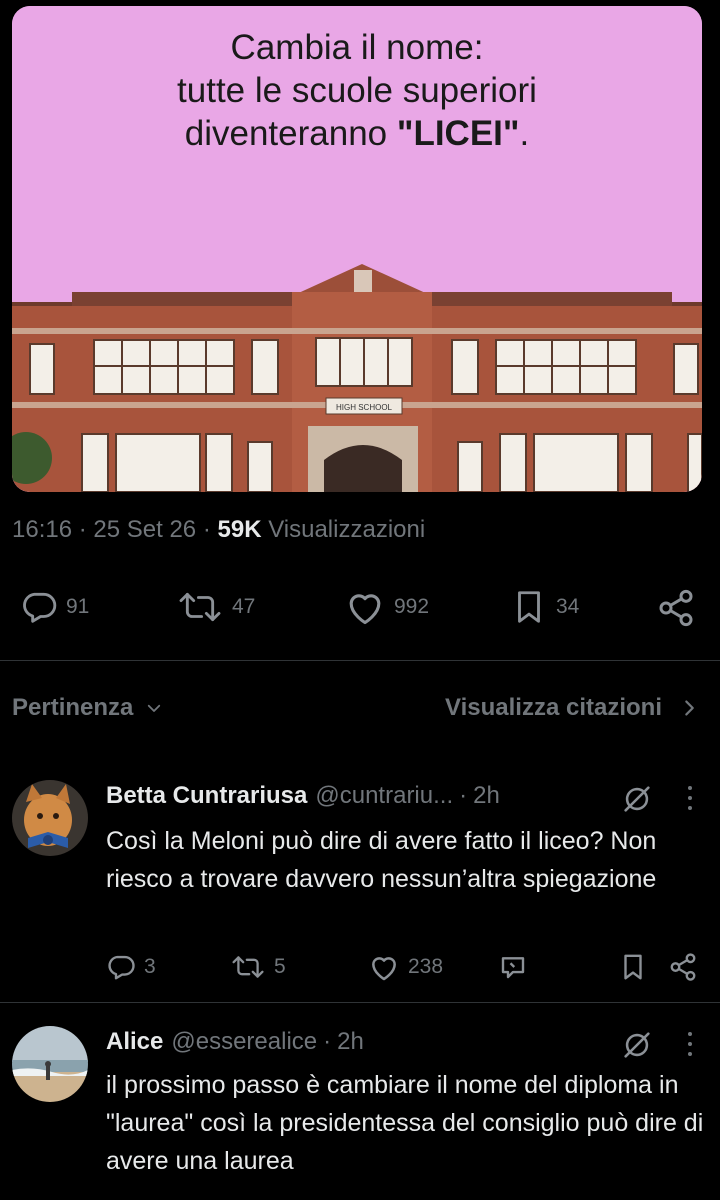 The image size is (720, 1200). I want to click on reply-count: 3, so click(150, 966).